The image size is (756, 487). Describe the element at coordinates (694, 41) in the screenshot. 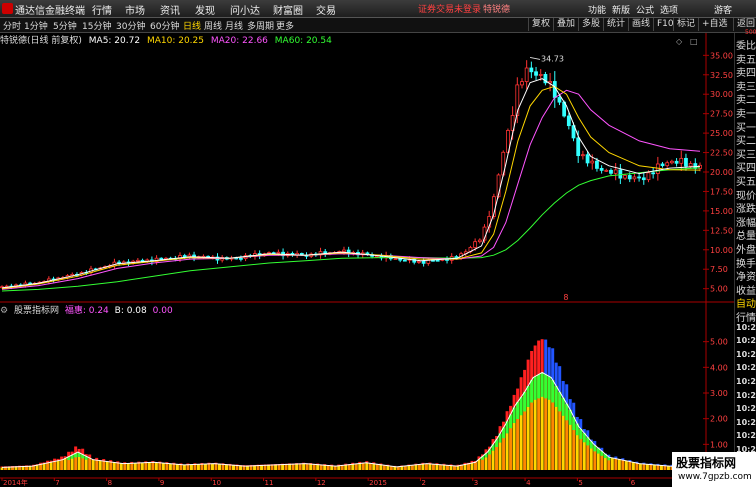

I see `expand-icon: □` at that location.